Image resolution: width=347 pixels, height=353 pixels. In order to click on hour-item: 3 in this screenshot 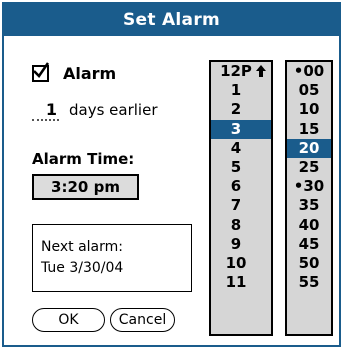, I will do `click(241, 129)`.